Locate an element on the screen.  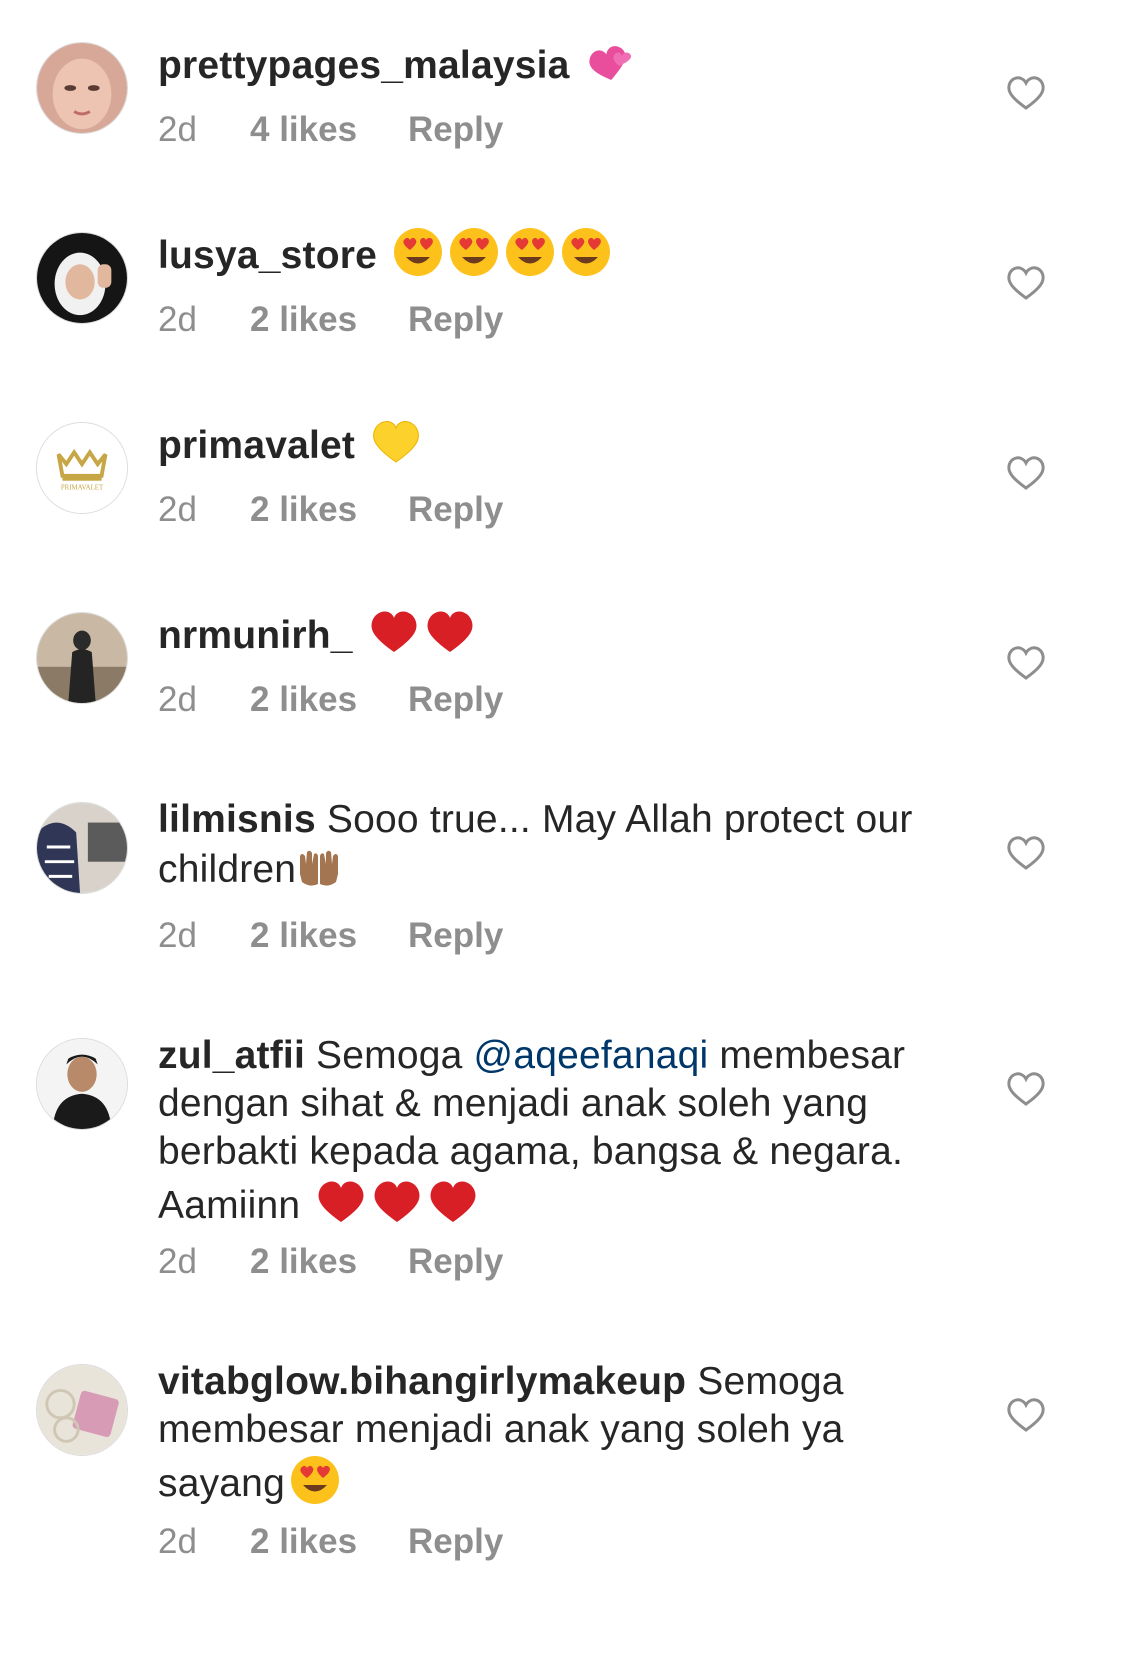
username: lusya_store is located at coordinates (267, 255).